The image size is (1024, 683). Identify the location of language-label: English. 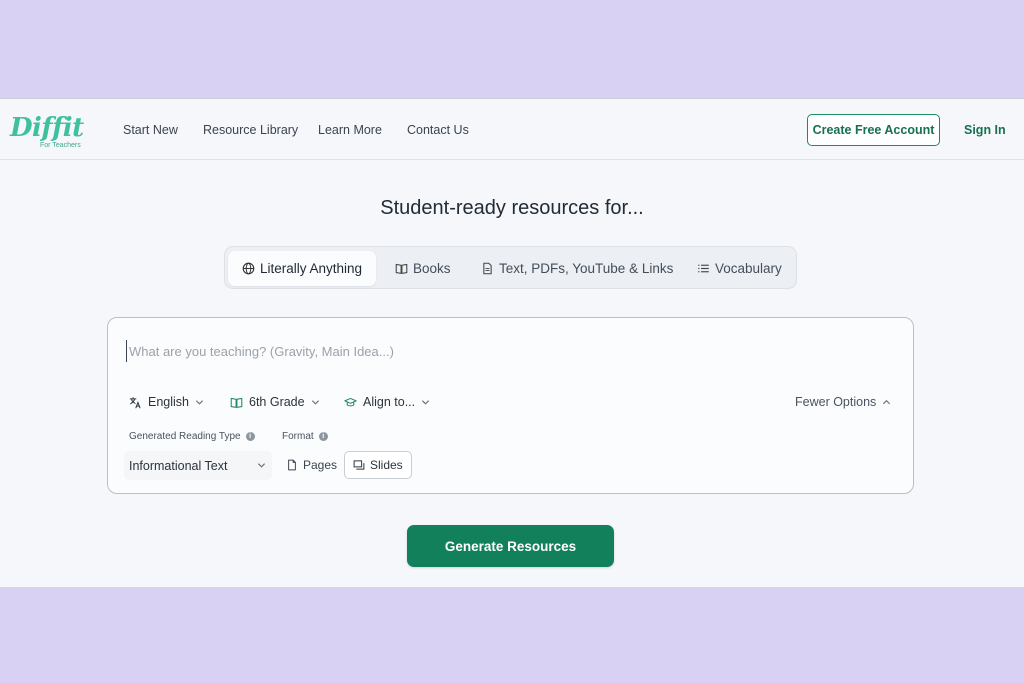
(168, 402).